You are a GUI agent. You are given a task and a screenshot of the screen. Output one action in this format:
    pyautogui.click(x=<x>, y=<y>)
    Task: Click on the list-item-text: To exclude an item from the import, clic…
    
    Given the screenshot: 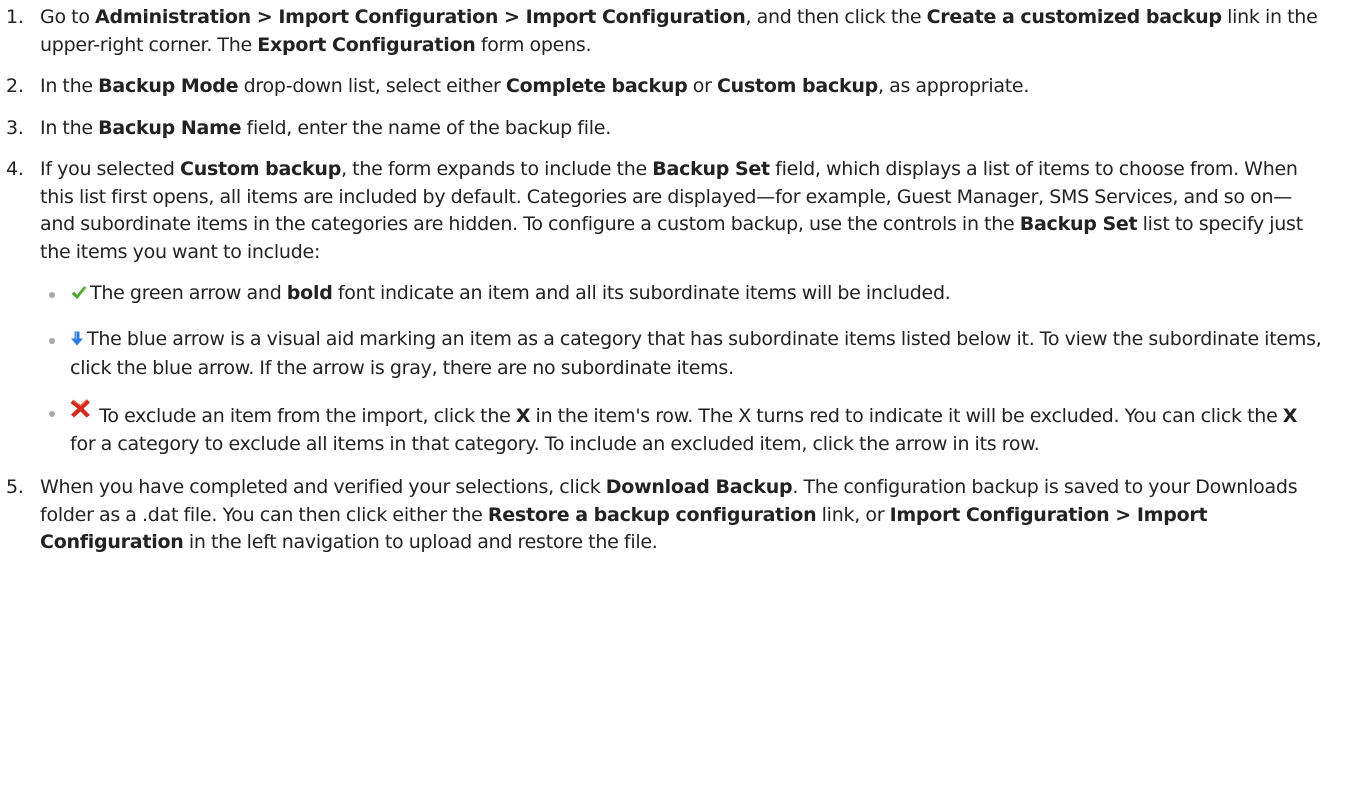 What is the action you would take?
    pyautogui.click(x=698, y=428)
    